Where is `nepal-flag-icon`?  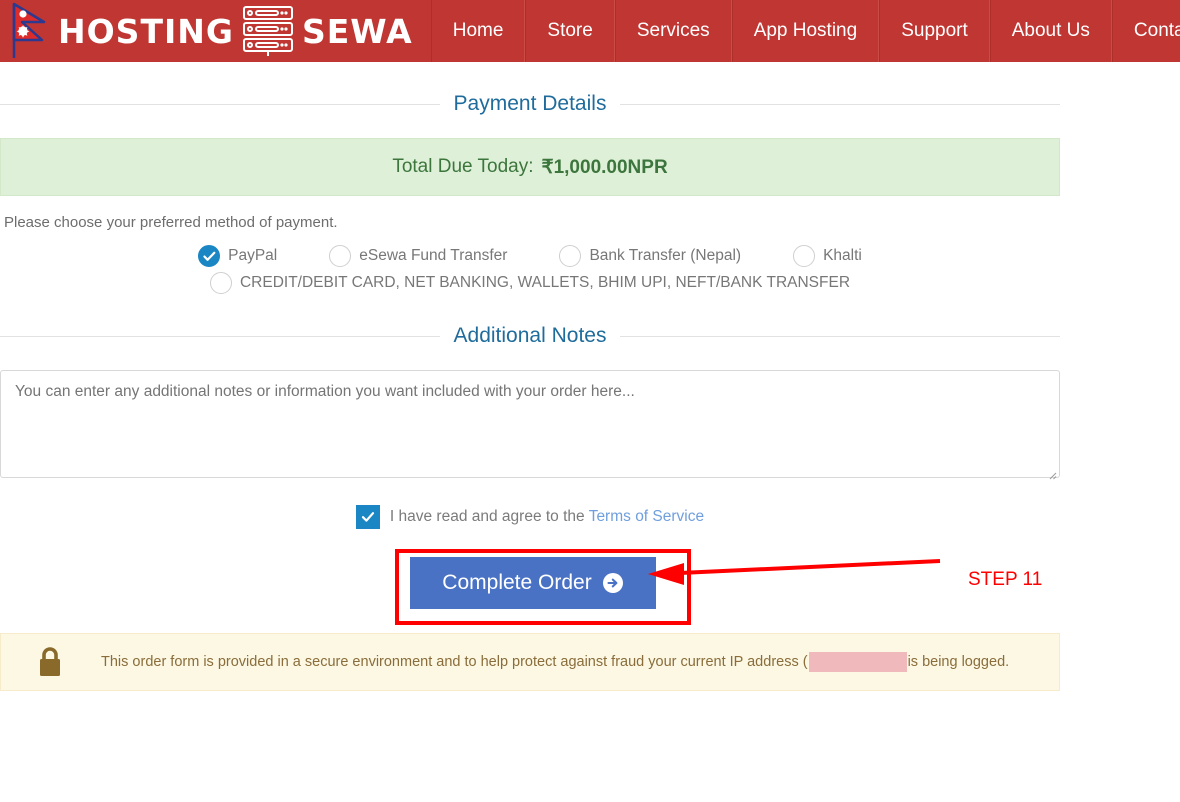 nepal-flag-icon is located at coordinates (29, 30).